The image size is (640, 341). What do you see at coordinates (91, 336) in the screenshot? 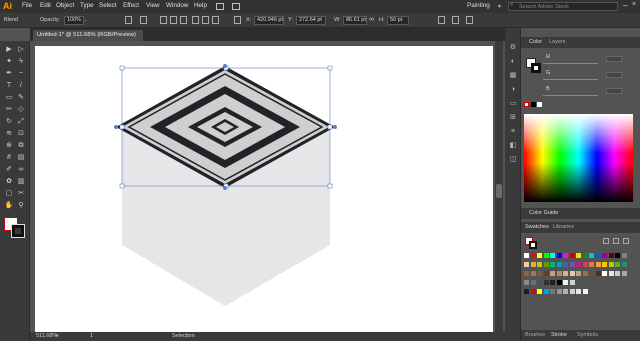
I see `page-number: 1` at bounding box center [91, 336].